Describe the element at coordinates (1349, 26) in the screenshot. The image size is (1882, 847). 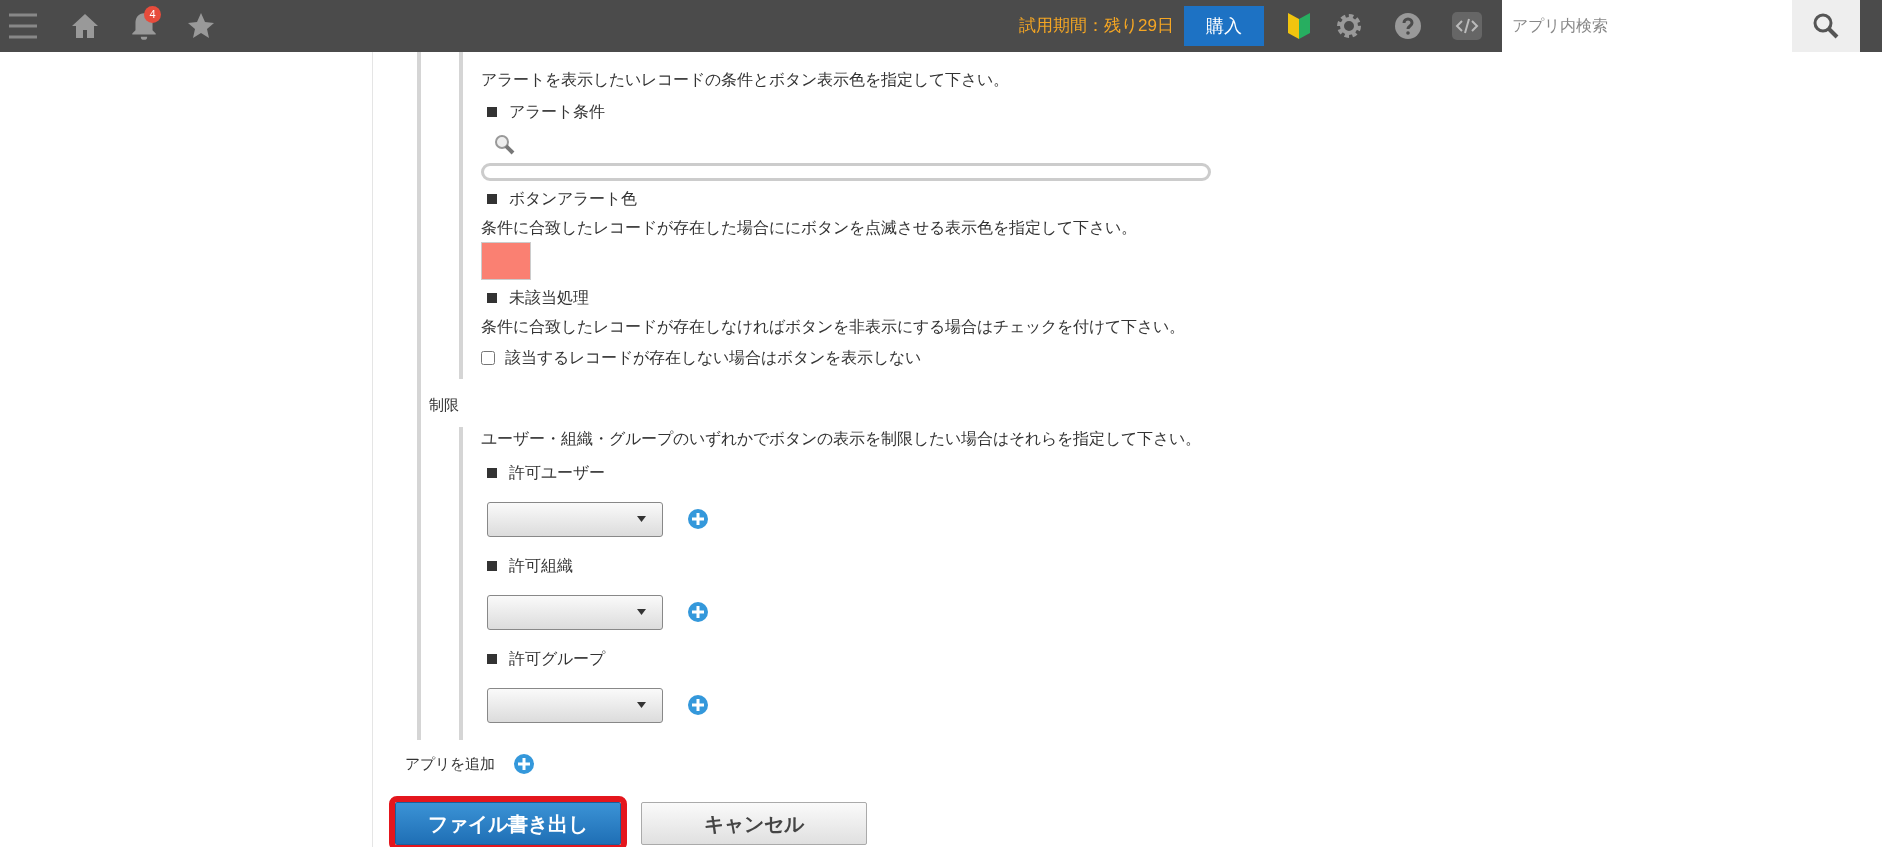
I see `settings-icon` at that location.